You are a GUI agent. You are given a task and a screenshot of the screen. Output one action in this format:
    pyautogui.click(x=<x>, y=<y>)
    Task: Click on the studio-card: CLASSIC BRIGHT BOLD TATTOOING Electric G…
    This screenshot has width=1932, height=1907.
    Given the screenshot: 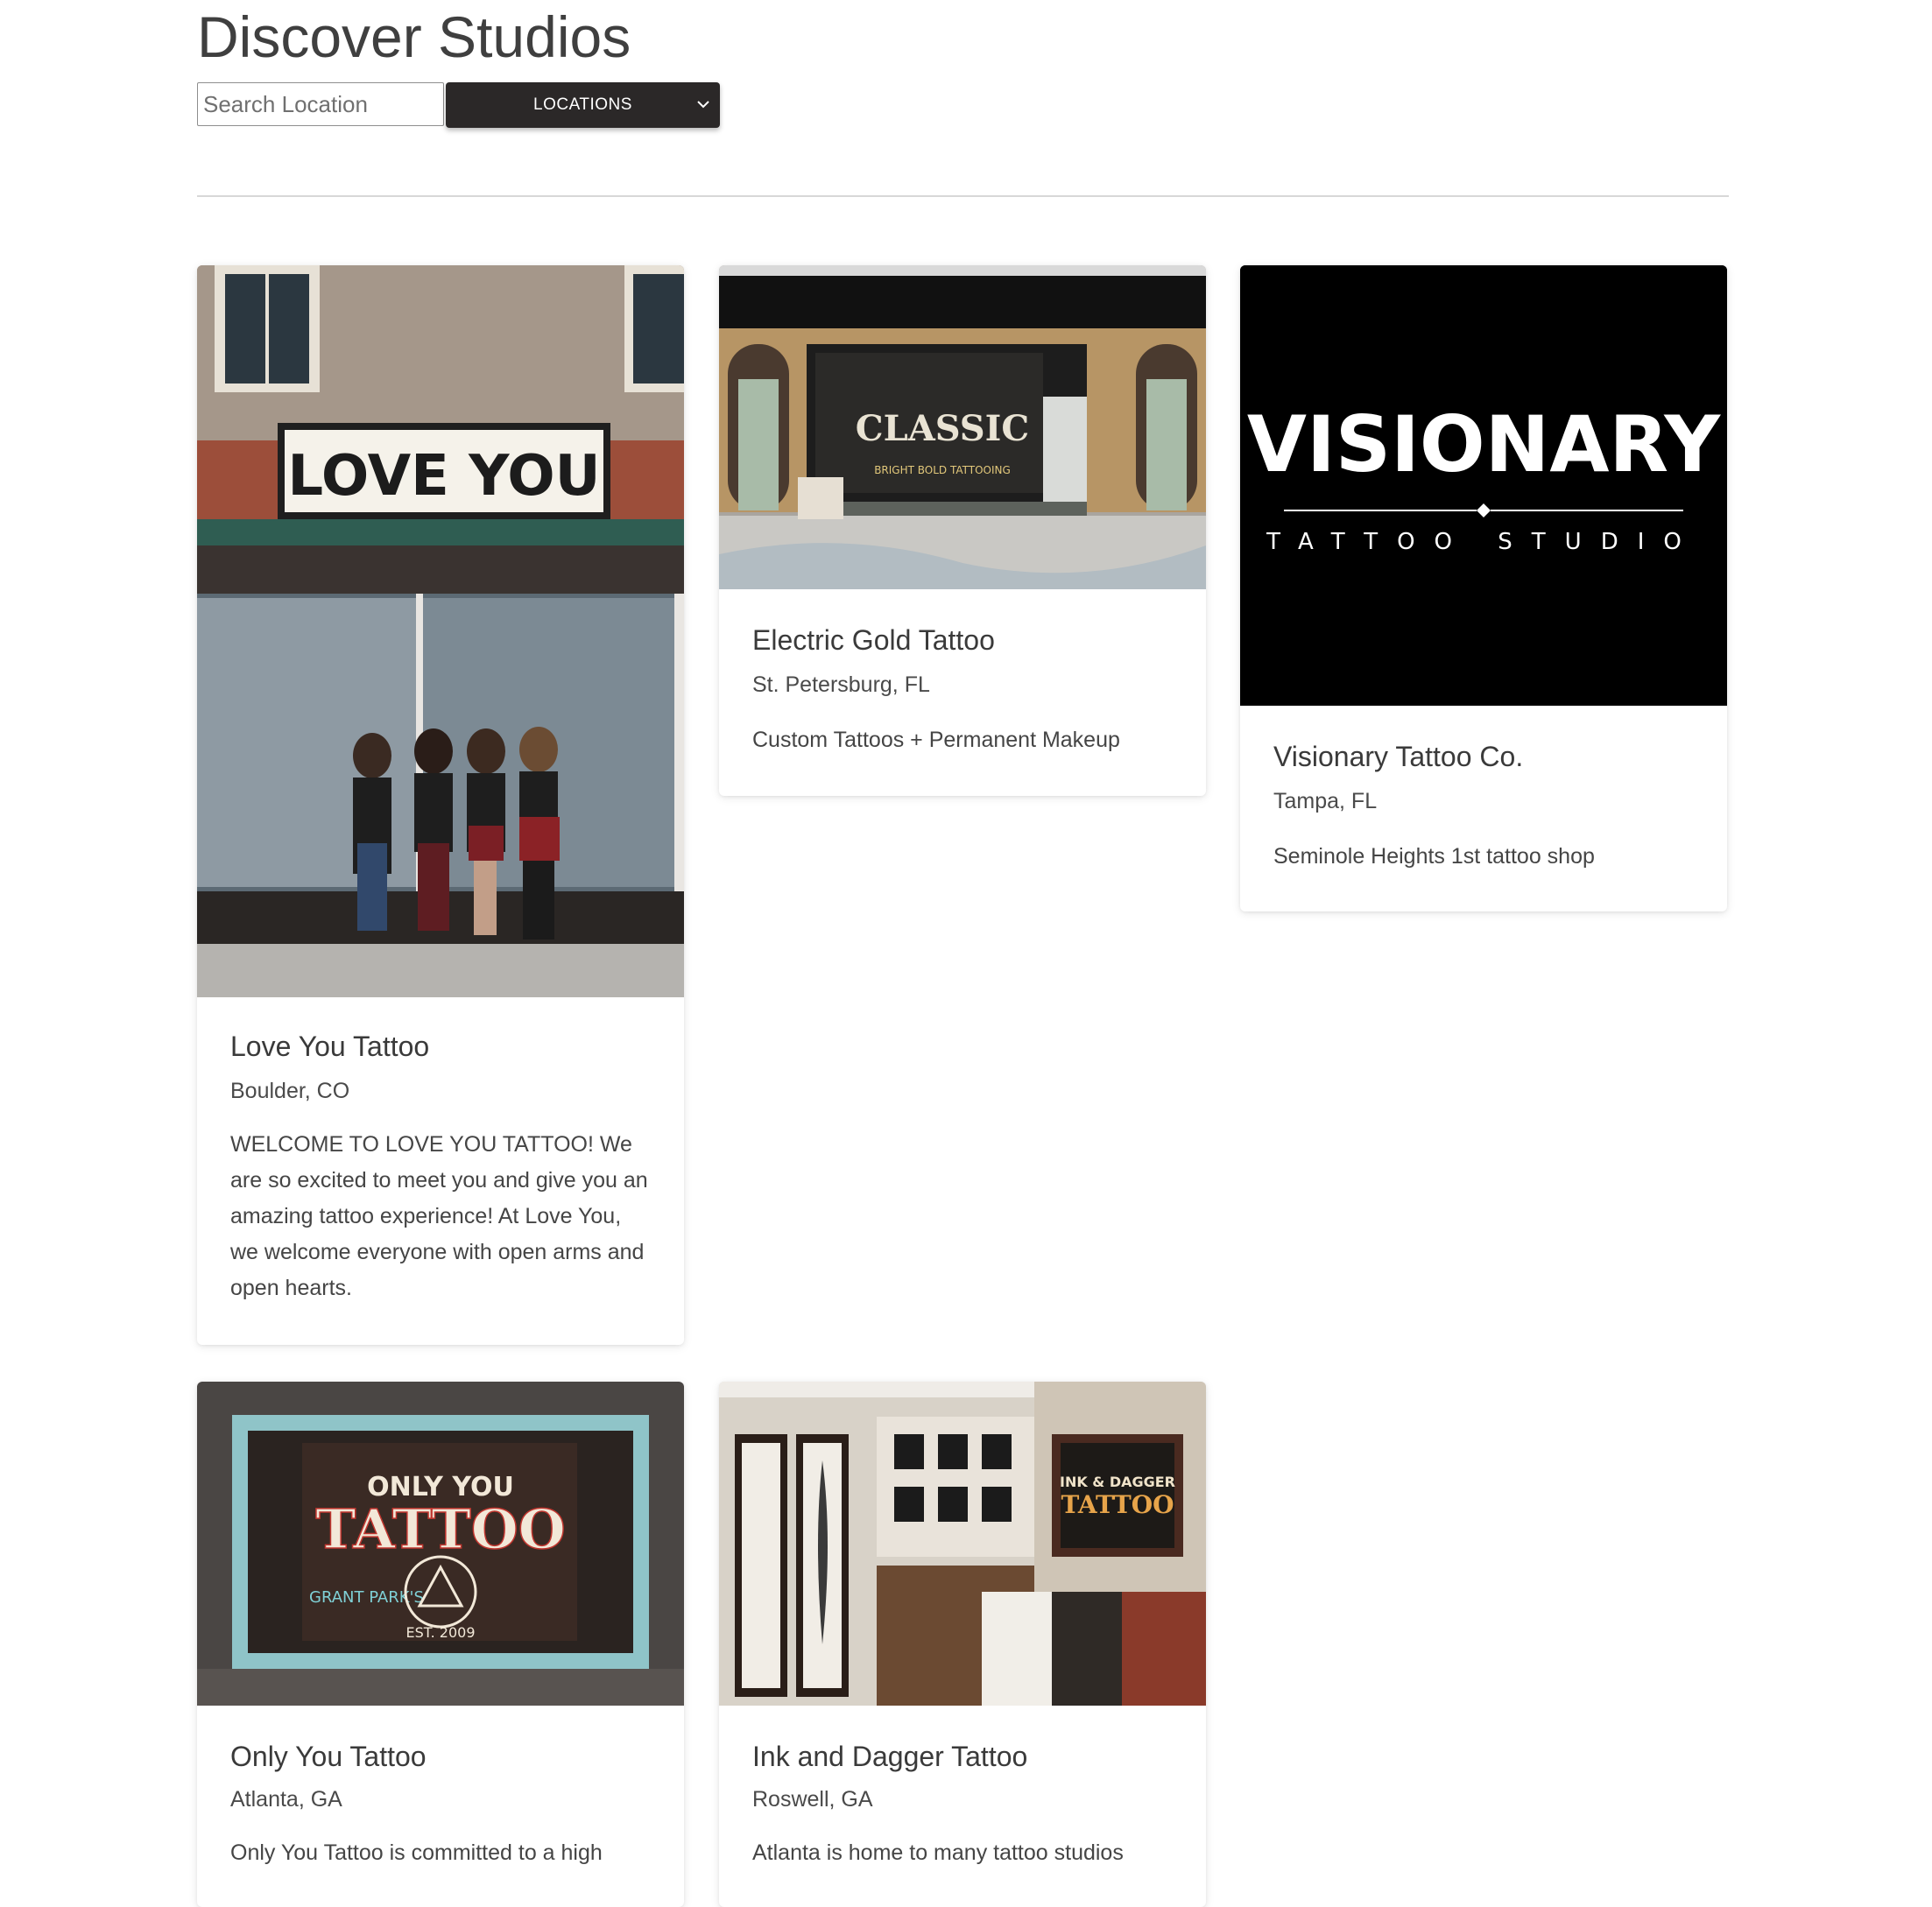 What is the action you would take?
    pyautogui.click(x=962, y=530)
    